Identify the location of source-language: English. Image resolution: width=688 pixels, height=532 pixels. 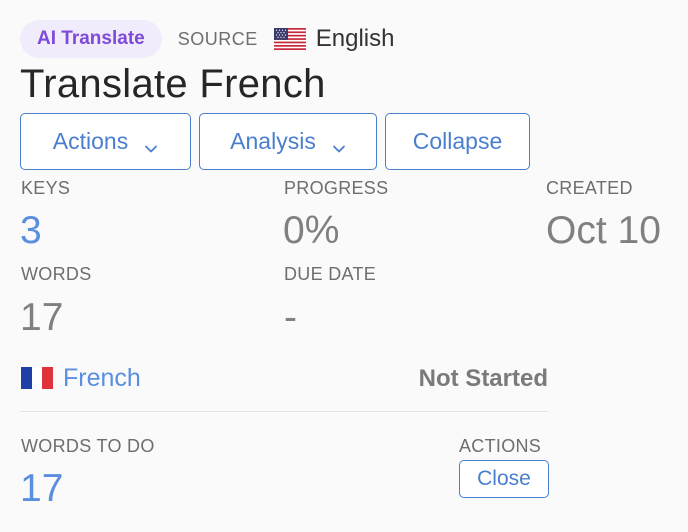
(355, 38).